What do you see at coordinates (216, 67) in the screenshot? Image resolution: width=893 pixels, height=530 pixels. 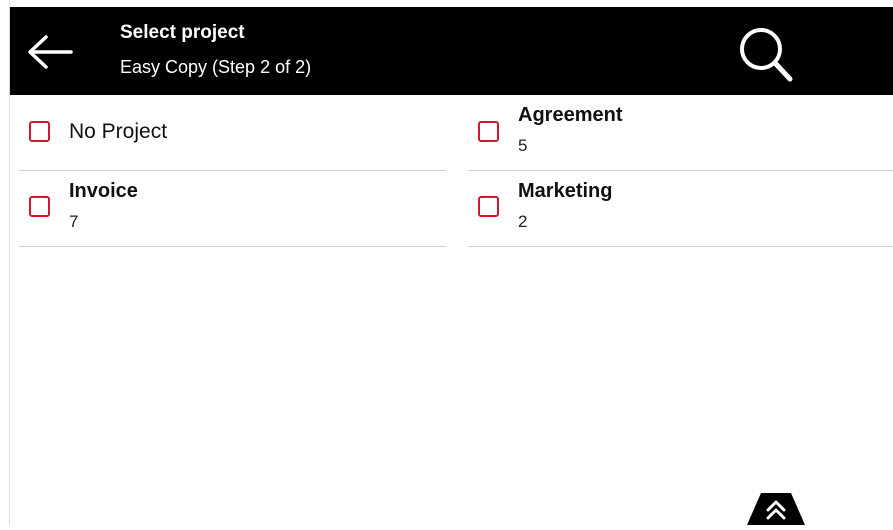 I see `page-subtitle: Easy Copy (Step 2 of 2)` at bounding box center [216, 67].